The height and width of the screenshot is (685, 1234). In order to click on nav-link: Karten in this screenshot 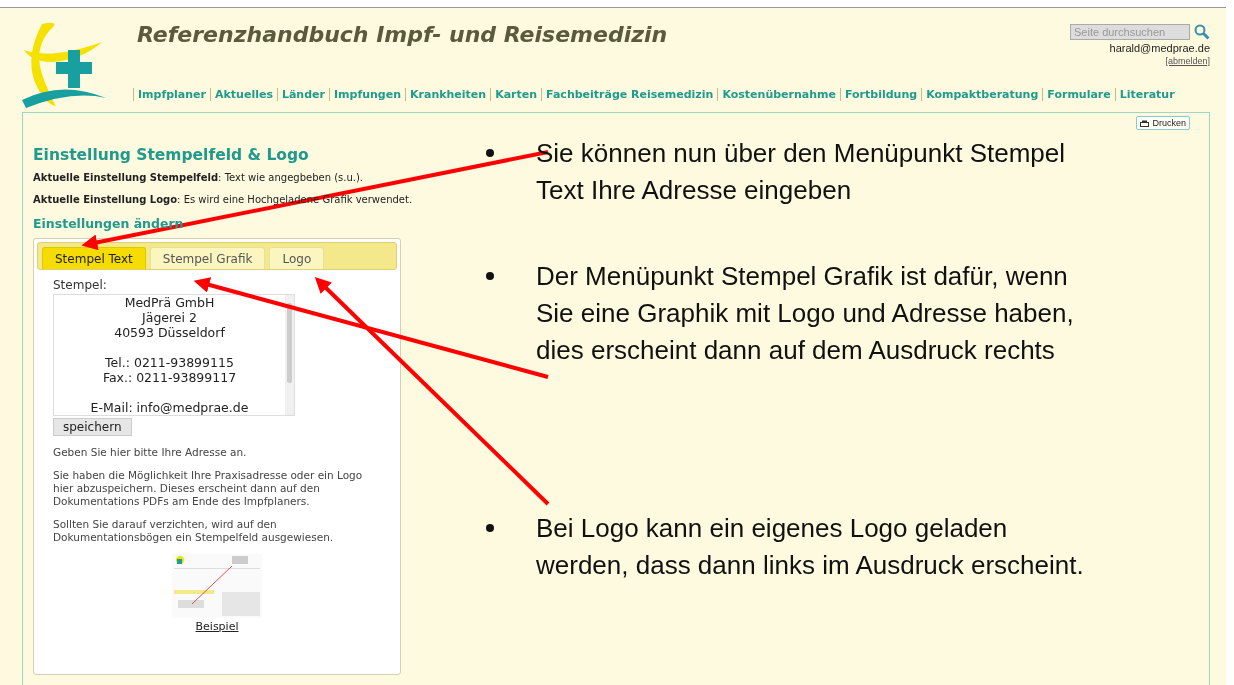, I will do `click(516, 94)`.